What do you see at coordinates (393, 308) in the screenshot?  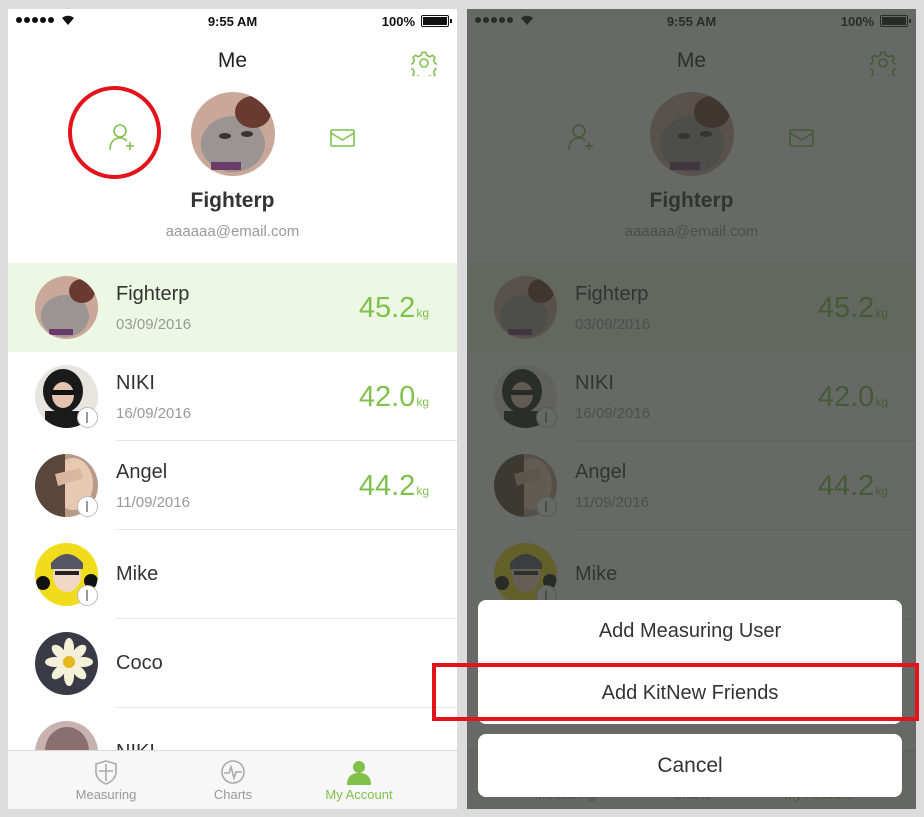 I see `weight-value: 45.2kg` at bounding box center [393, 308].